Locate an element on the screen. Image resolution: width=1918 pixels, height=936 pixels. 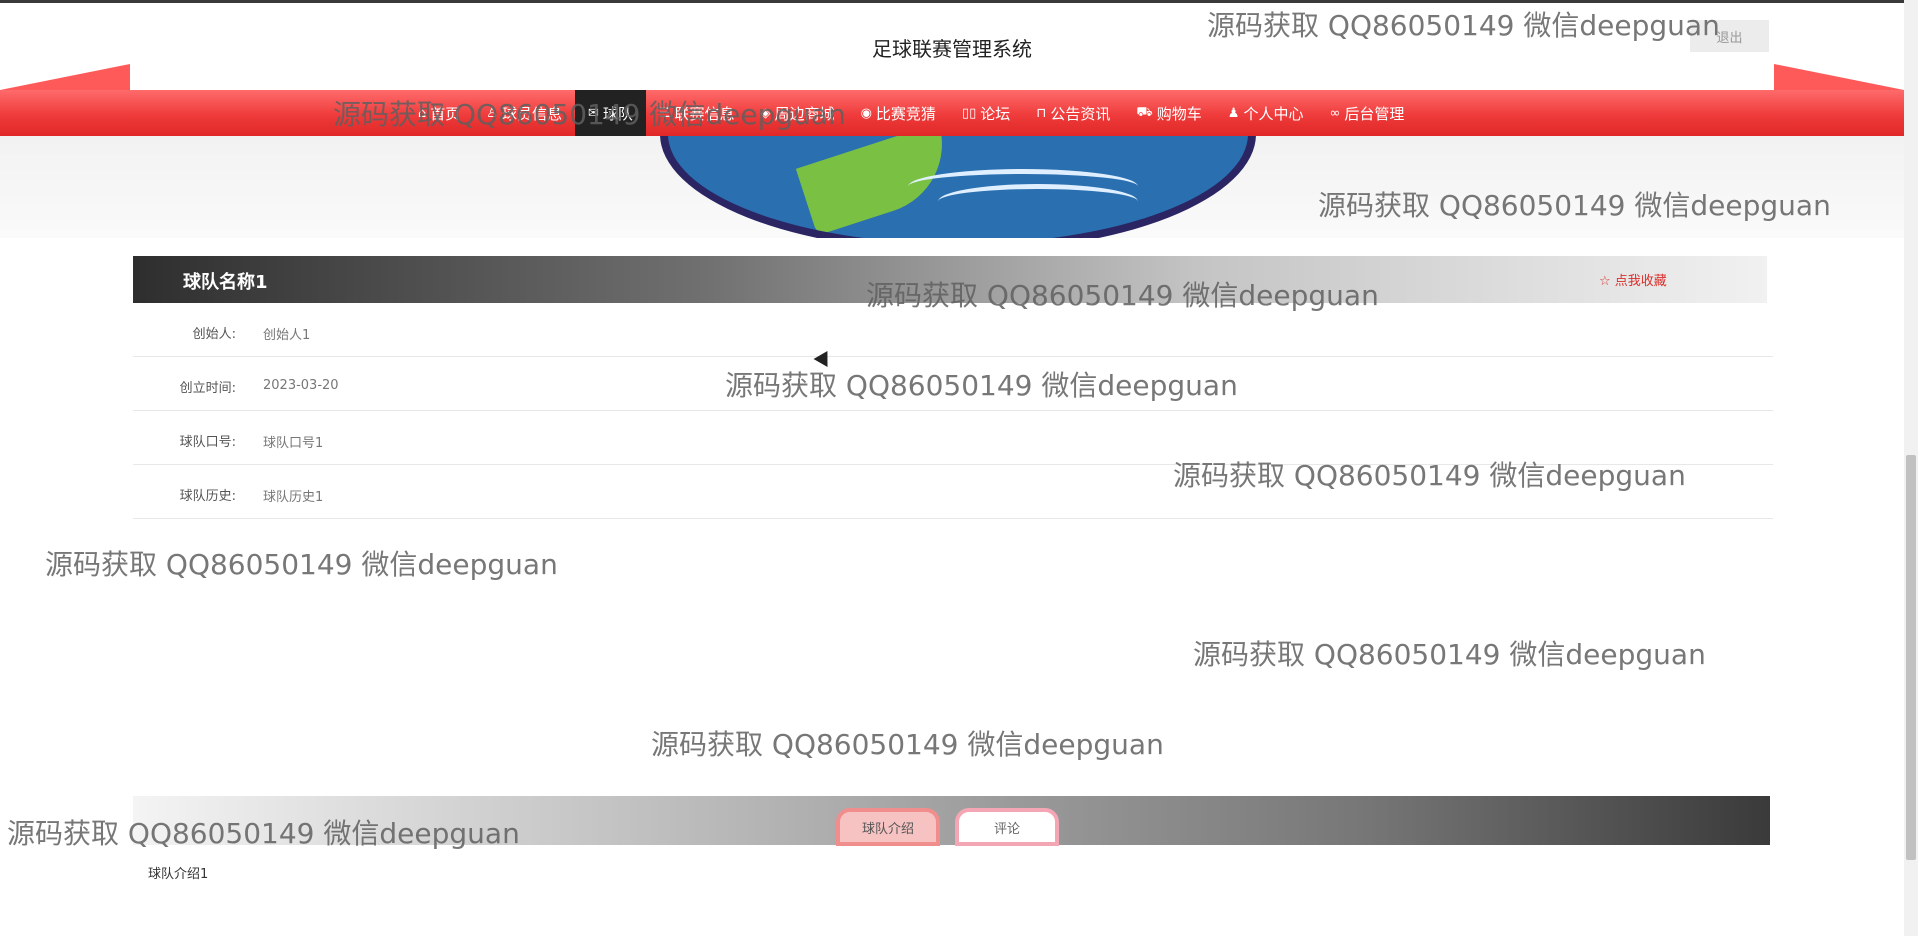
history-label: 球队历史: is located at coordinates (207, 496).